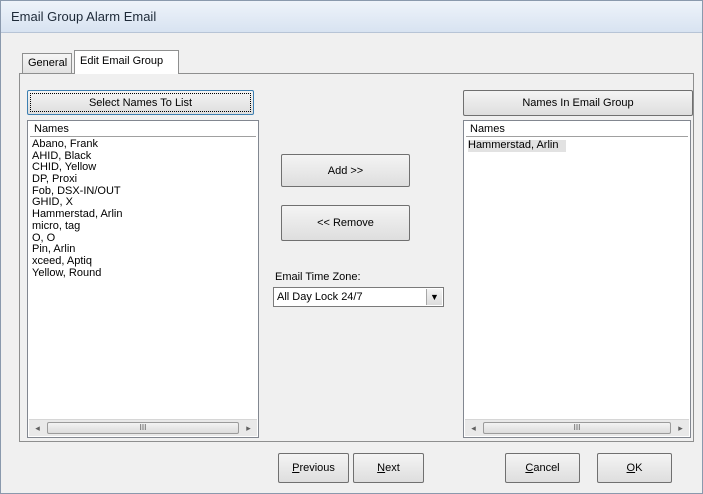 This screenshot has width=703, height=494. Describe the element at coordinates (320, 297) in the screenshot. I see `email-time-zone-value: All Day Lock 24/7` at that location.